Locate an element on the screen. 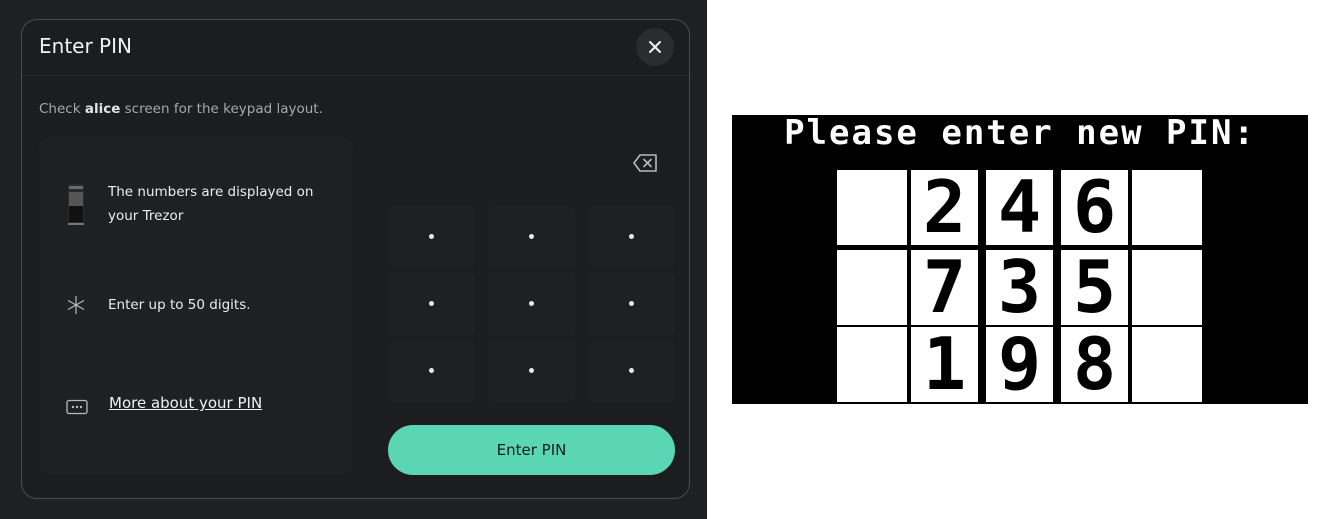 The width and height of the screenshot is (1330, 519). device-pin-row: 7 3 5 is located at coordinates (1019, 287).